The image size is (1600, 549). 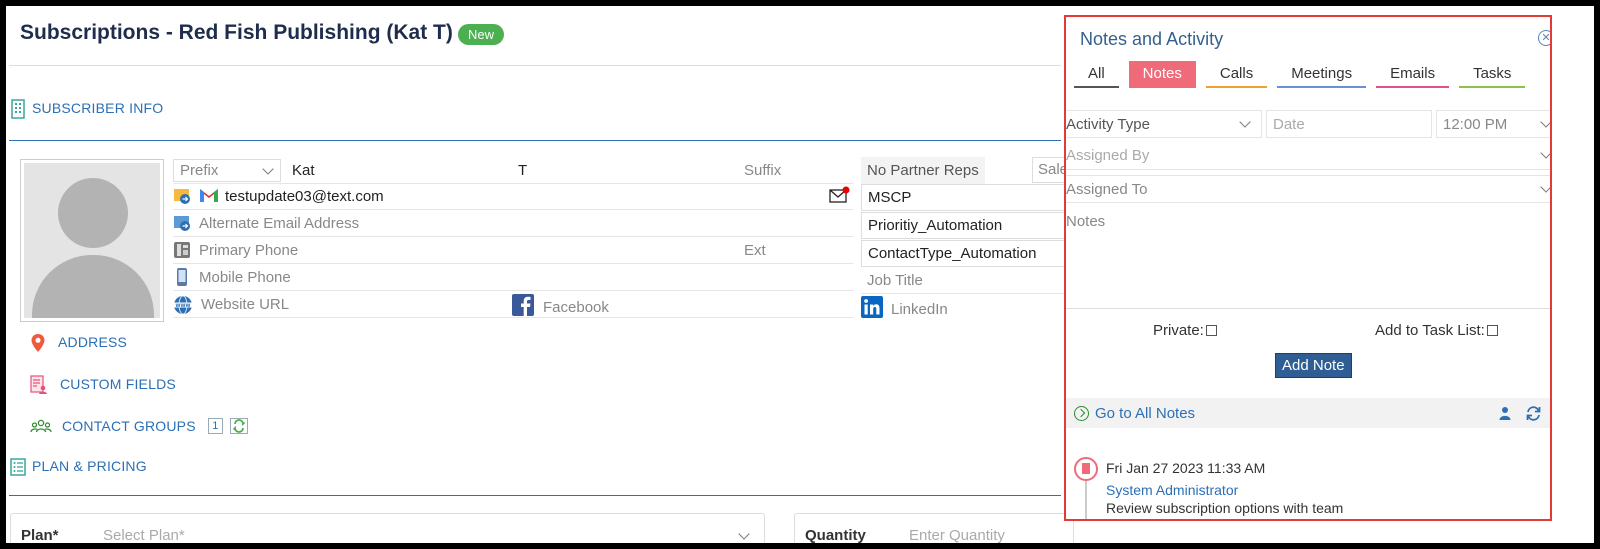 I want to click on add-note-button: Add Note, so click(x=1313, y=365).